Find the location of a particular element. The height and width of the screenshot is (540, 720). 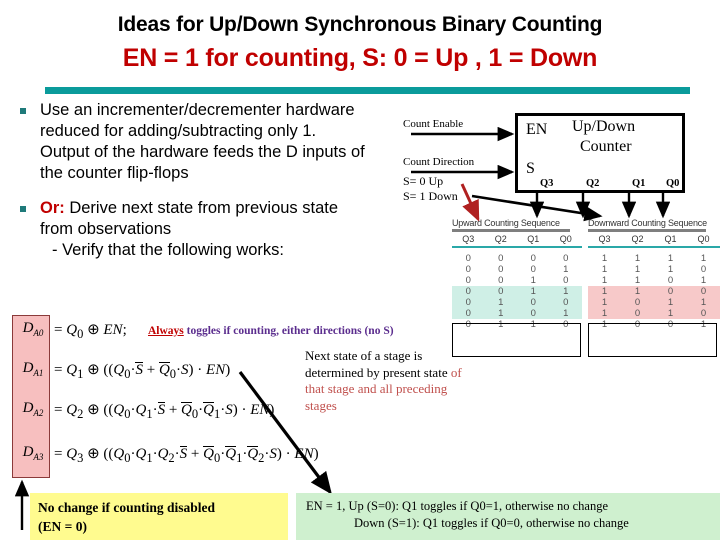

upward-body: 0000 0001 0010 0011 0100 0101 0110 is located at coordinates (517, 291).